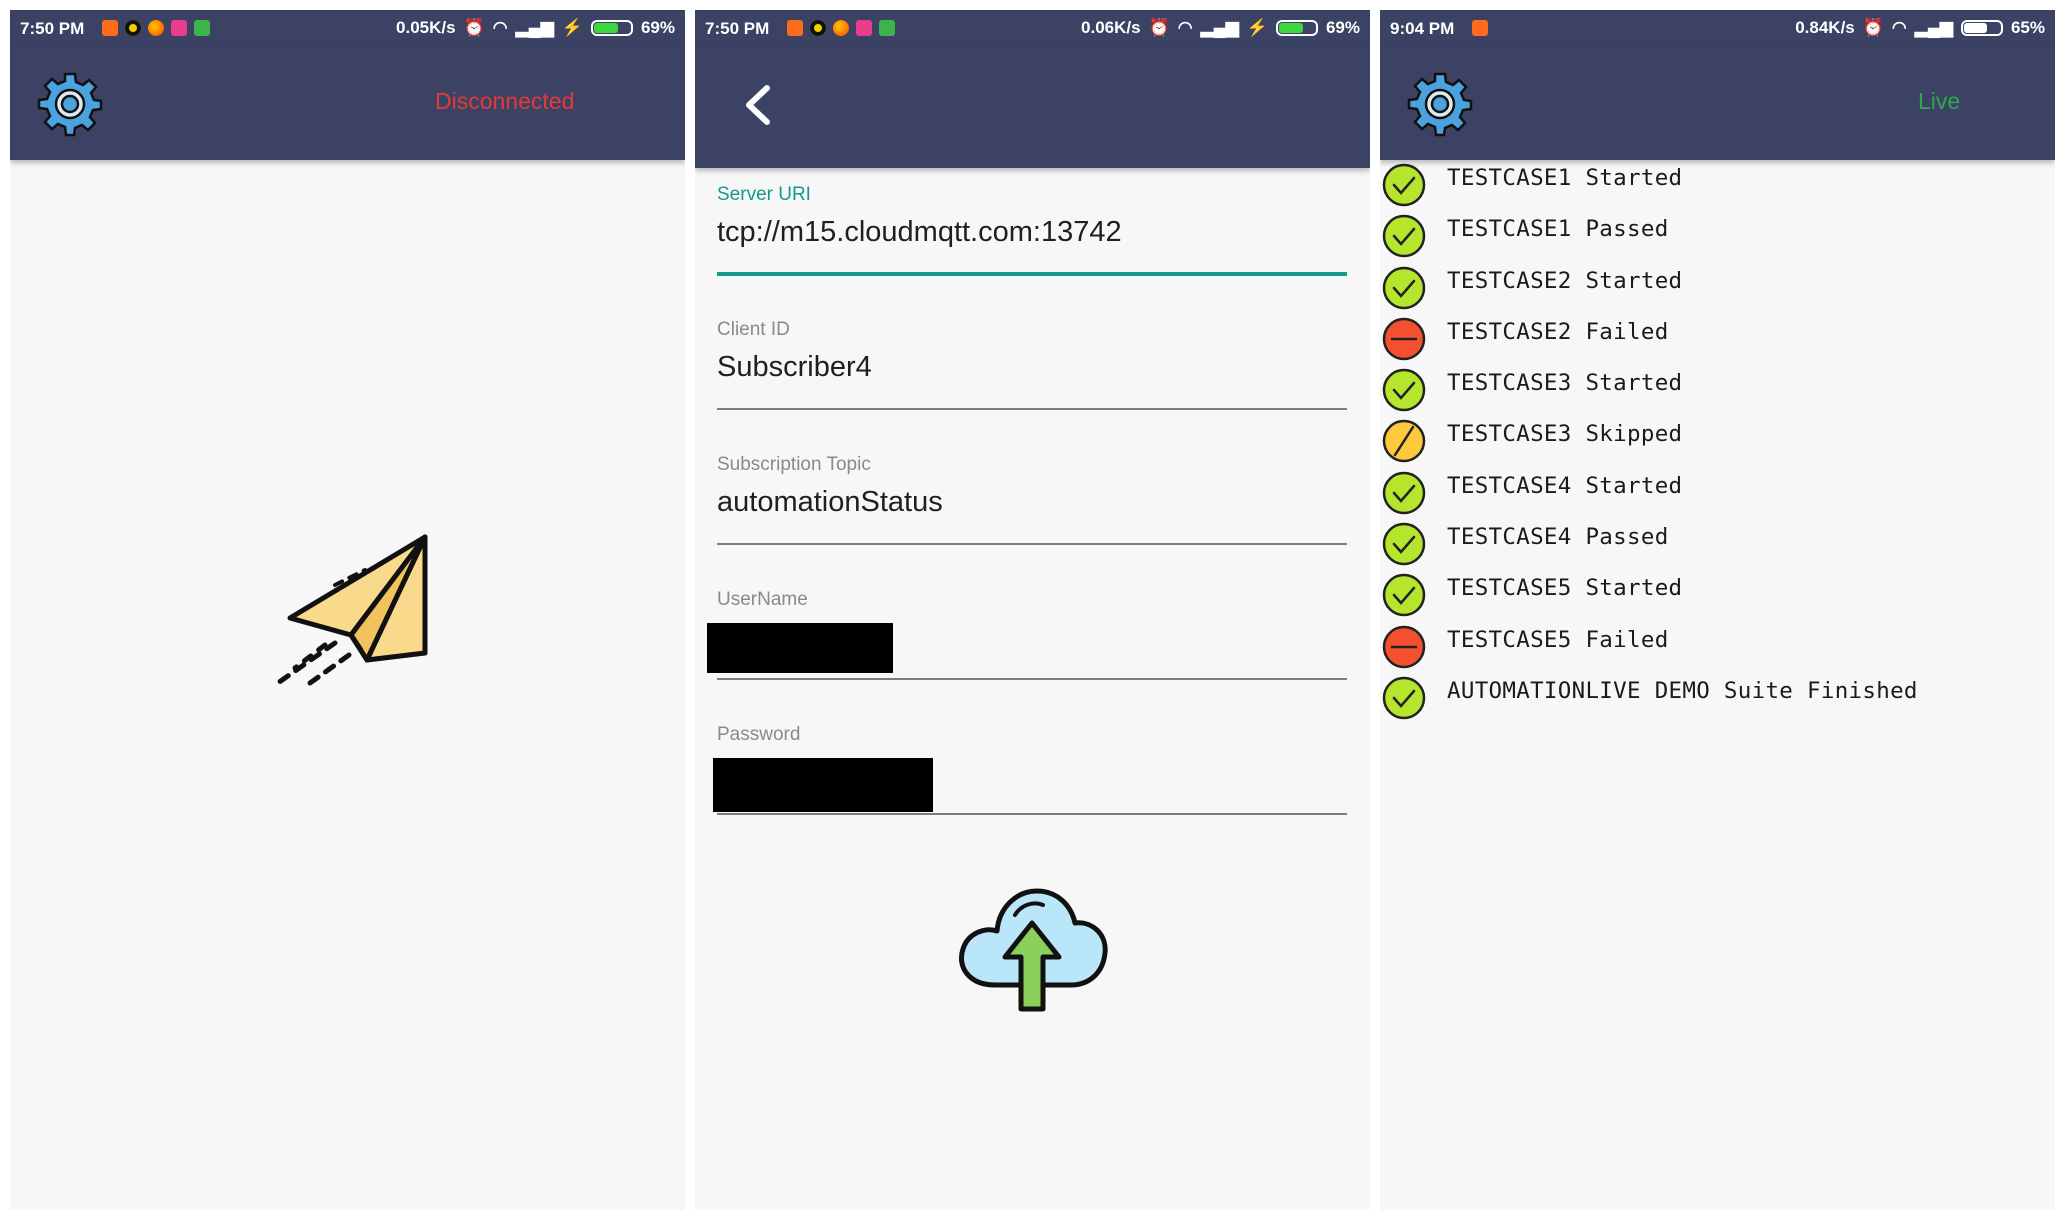 The height and width of the screenshot is (1220, 2065). I want to click on cloud-upload-icon, so click(1032, 952).